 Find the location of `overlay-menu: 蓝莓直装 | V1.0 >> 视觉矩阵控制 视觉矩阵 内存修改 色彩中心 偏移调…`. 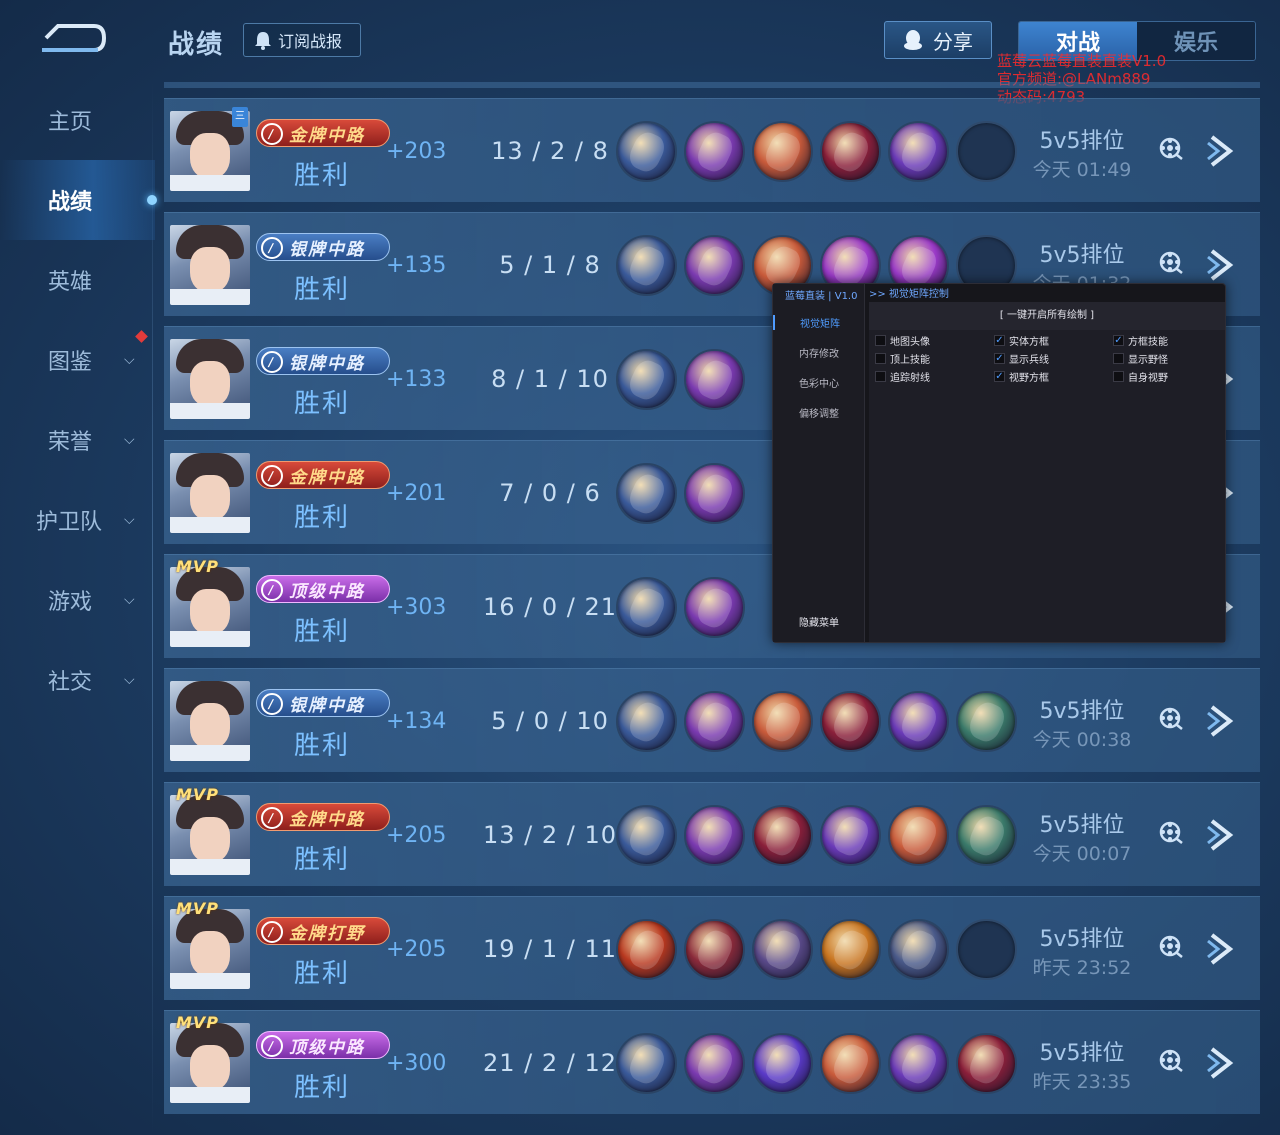

overlay-menu: 蓝莓直装 | V1.0 >> 视觉矩阵控制 视觉矩阵 内存修改 色彩中心 偏移调… is located at coordinates (999, 463).